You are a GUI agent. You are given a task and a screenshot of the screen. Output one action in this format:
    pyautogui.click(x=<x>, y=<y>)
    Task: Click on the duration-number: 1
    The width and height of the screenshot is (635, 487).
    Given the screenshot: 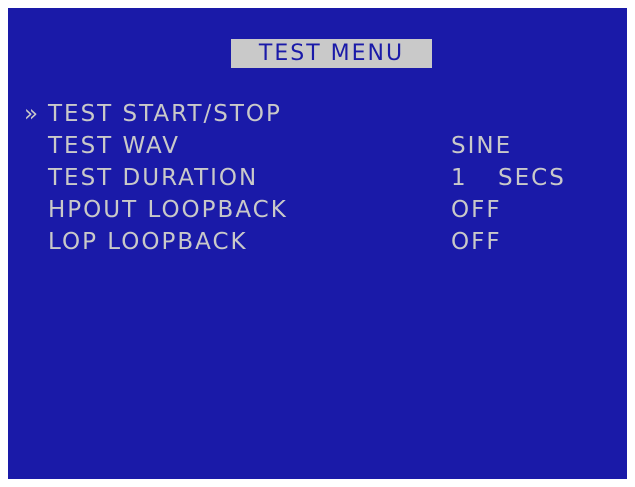 What is the action you would take?
    pyautogui.click(x=459, y=178)
    